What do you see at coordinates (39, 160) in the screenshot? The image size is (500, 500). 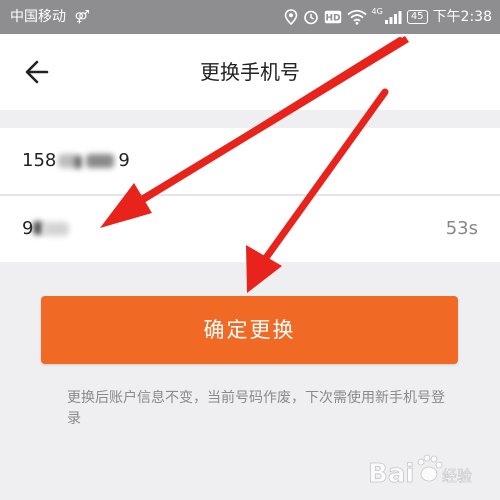 I see `phone-number-prefix: 158` at bounding box center [39, 160].